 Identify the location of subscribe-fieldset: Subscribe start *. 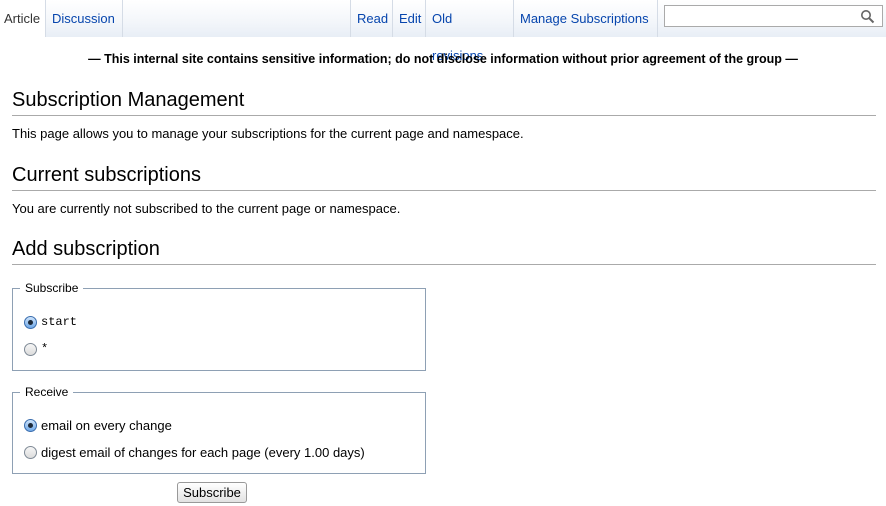
(219, 326).